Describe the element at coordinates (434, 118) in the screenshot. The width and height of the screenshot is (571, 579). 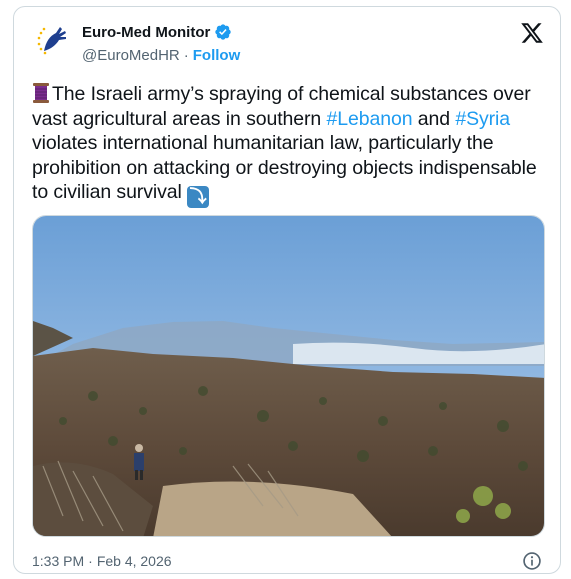
I see `tweet-text-part-2: and` at that location.